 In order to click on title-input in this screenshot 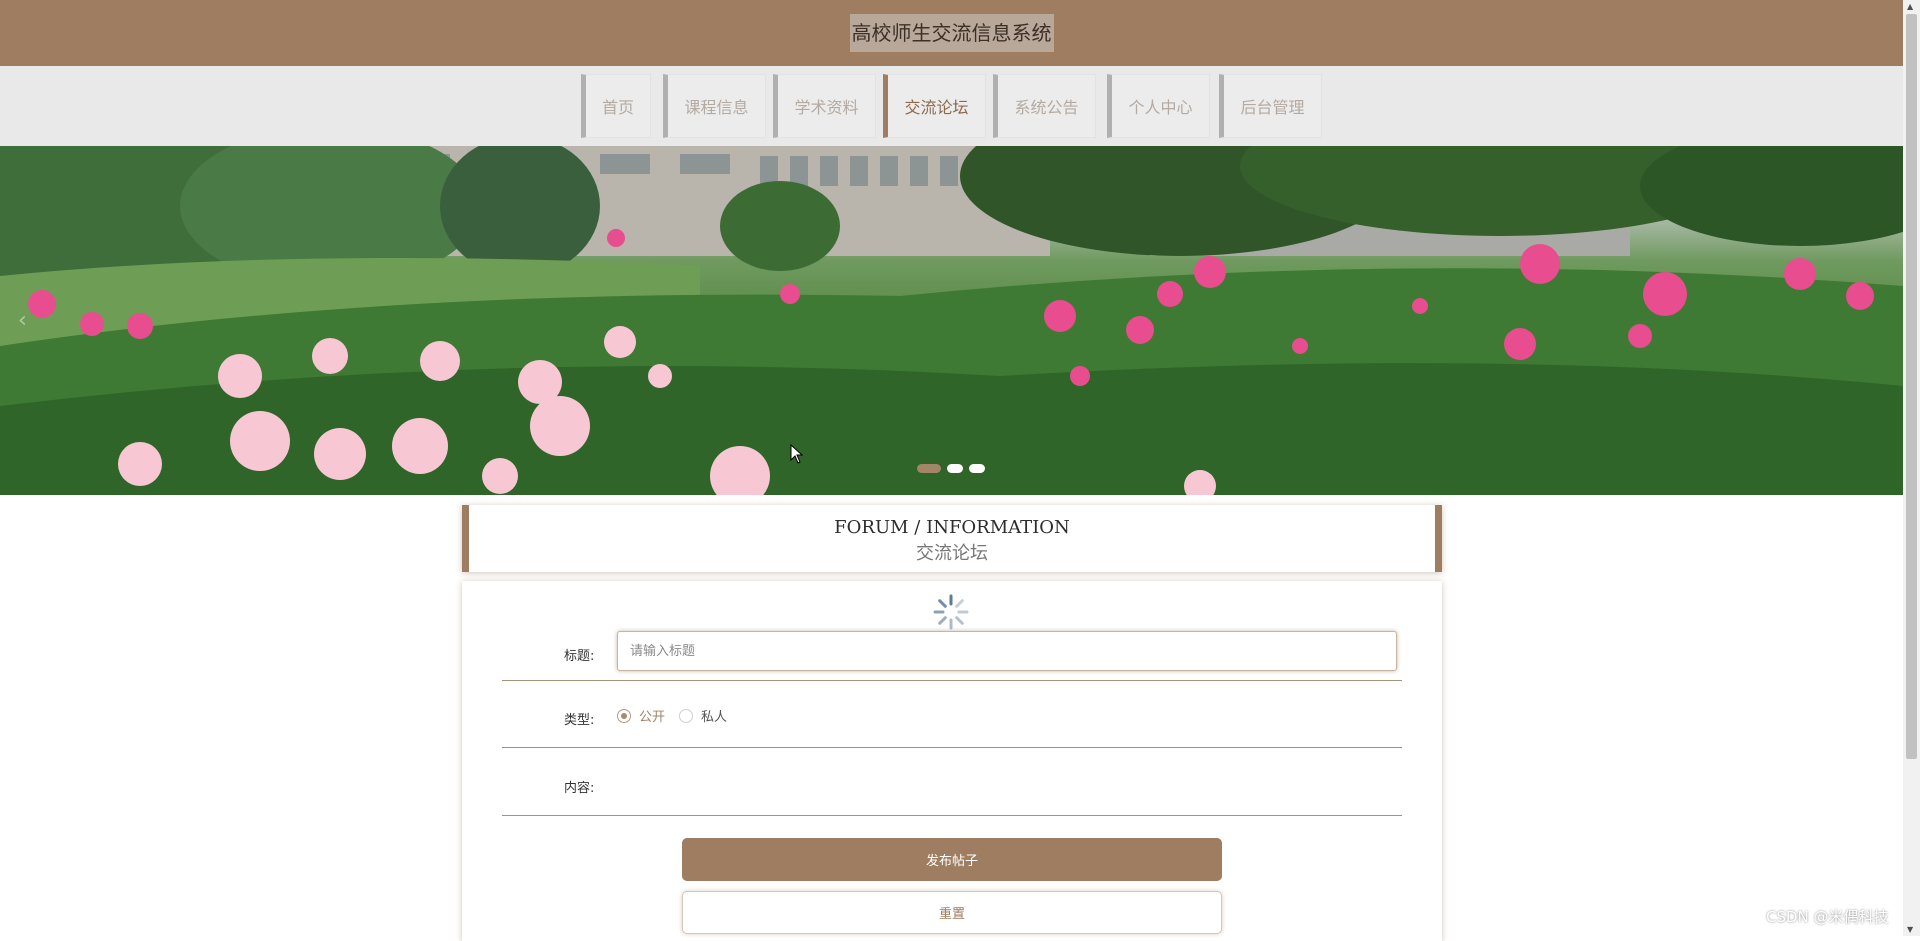, I will do `click(1007, 651)`.